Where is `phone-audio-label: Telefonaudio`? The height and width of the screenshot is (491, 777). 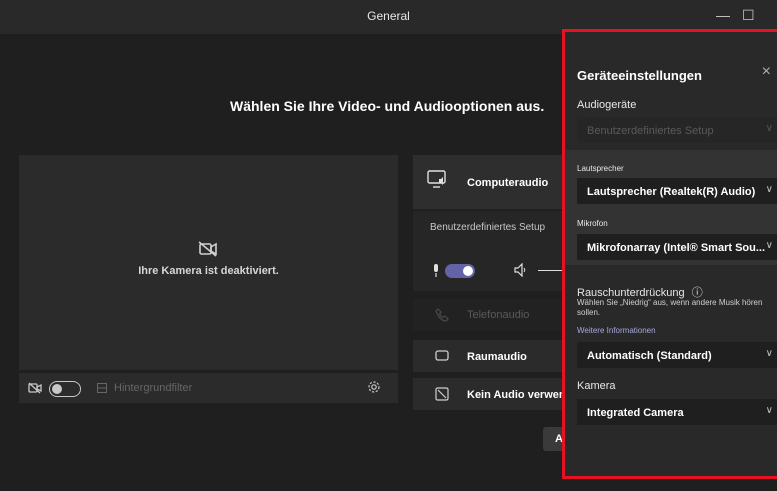 phone-audio-label: Telefonaudio is located at coordinates (498, 315).